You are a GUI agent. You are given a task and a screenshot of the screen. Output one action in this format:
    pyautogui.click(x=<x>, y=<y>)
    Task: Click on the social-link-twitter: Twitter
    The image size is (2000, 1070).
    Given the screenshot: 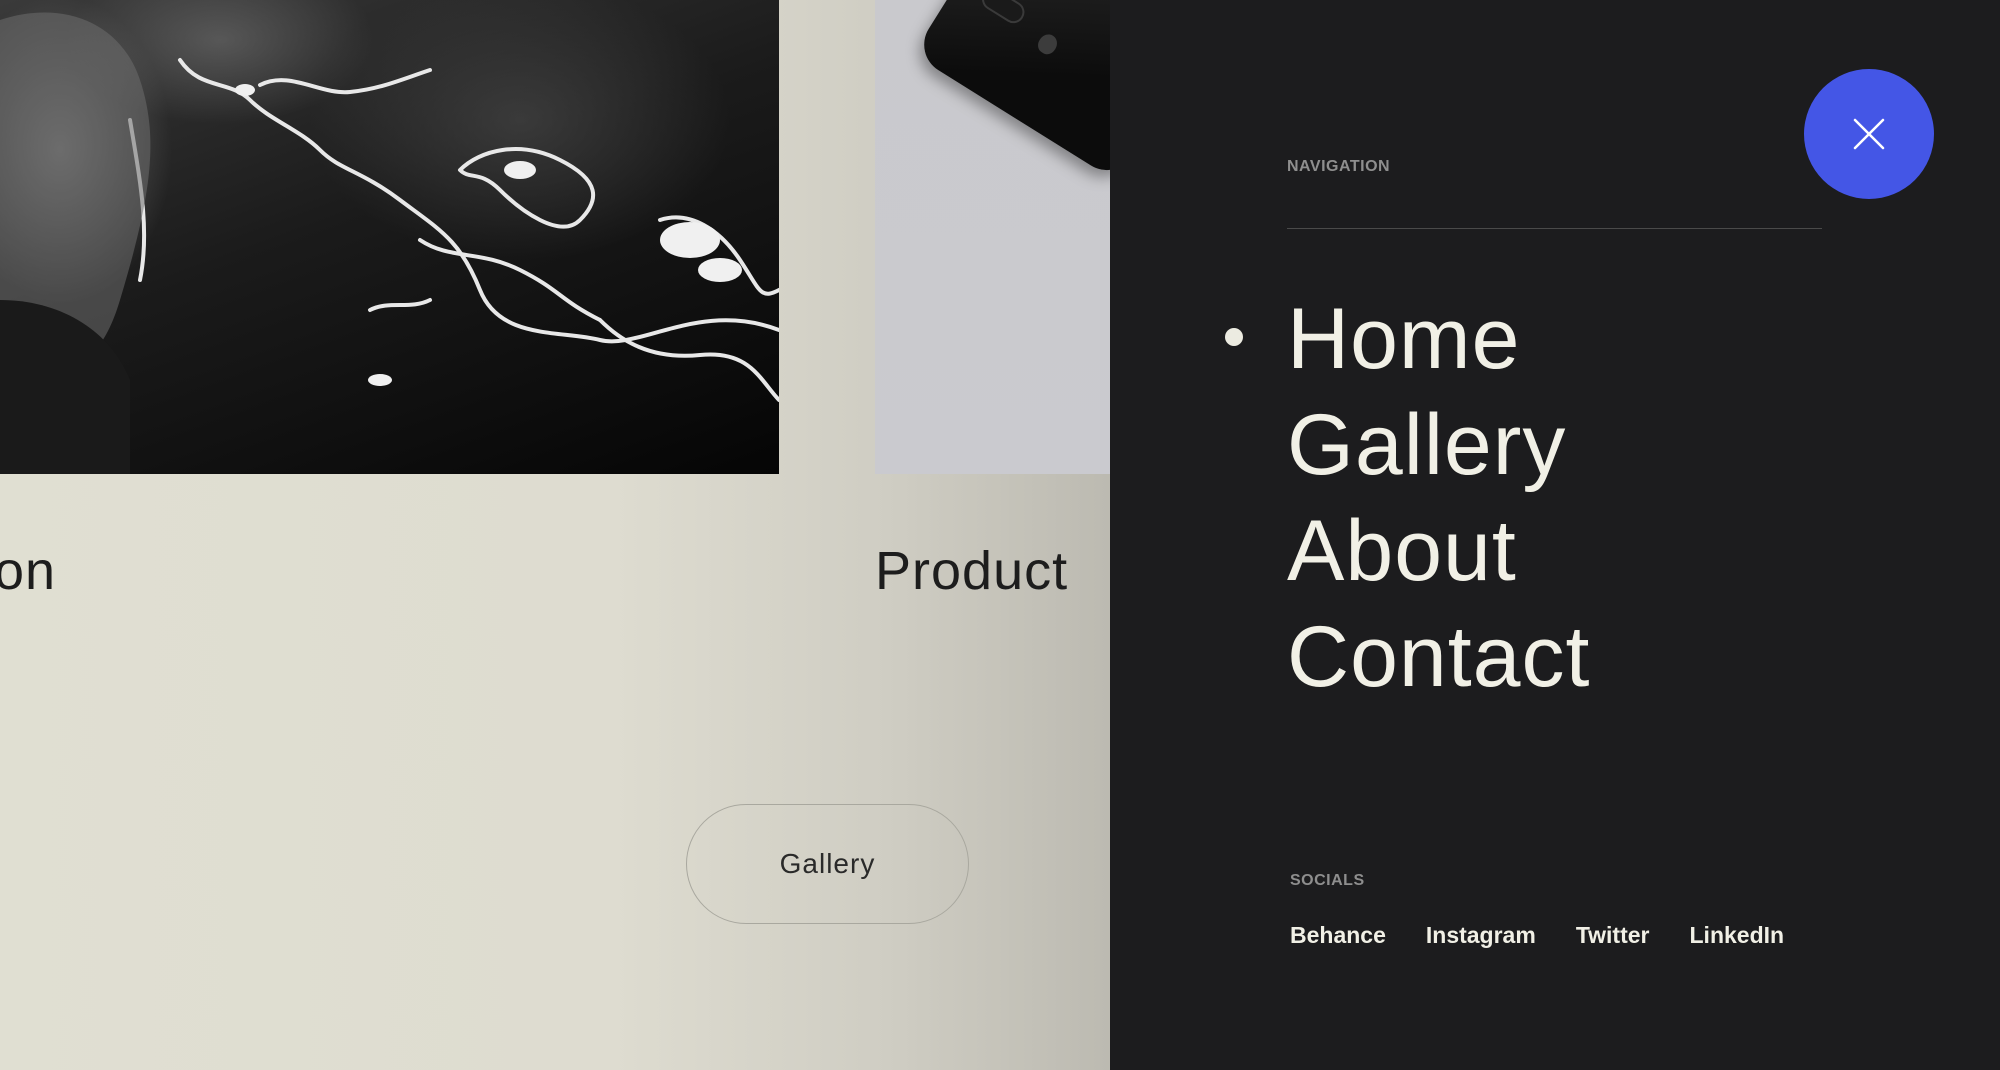 What is the action you would take?
    pyautogui.click(x=1613, y=935)
    